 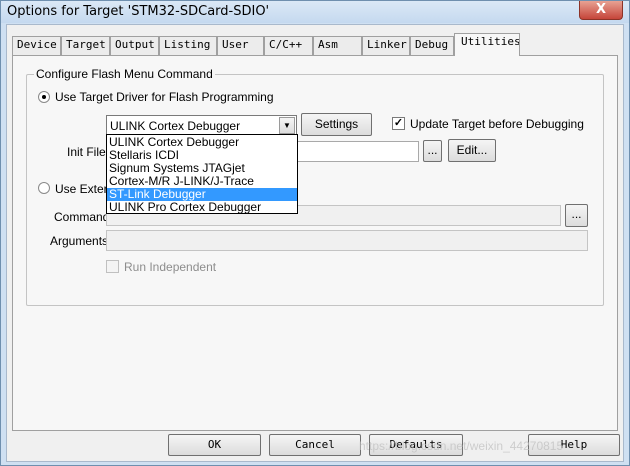 I want to click on driver-select: ULINK Cortex Debugger ▼, so click(x=201, y=125).